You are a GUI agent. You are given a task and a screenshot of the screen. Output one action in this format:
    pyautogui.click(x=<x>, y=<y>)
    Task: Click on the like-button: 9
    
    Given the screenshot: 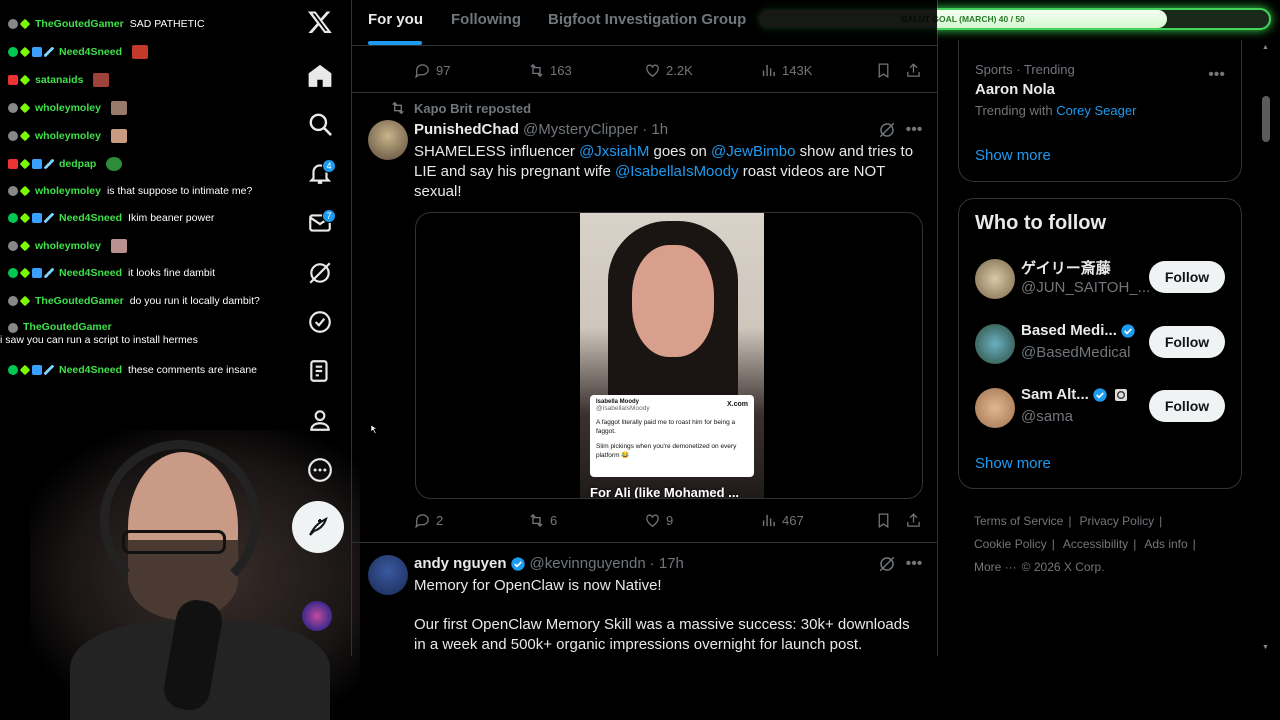 What is the action you would take?
    pyautogui.click(x=658, y=520)
    